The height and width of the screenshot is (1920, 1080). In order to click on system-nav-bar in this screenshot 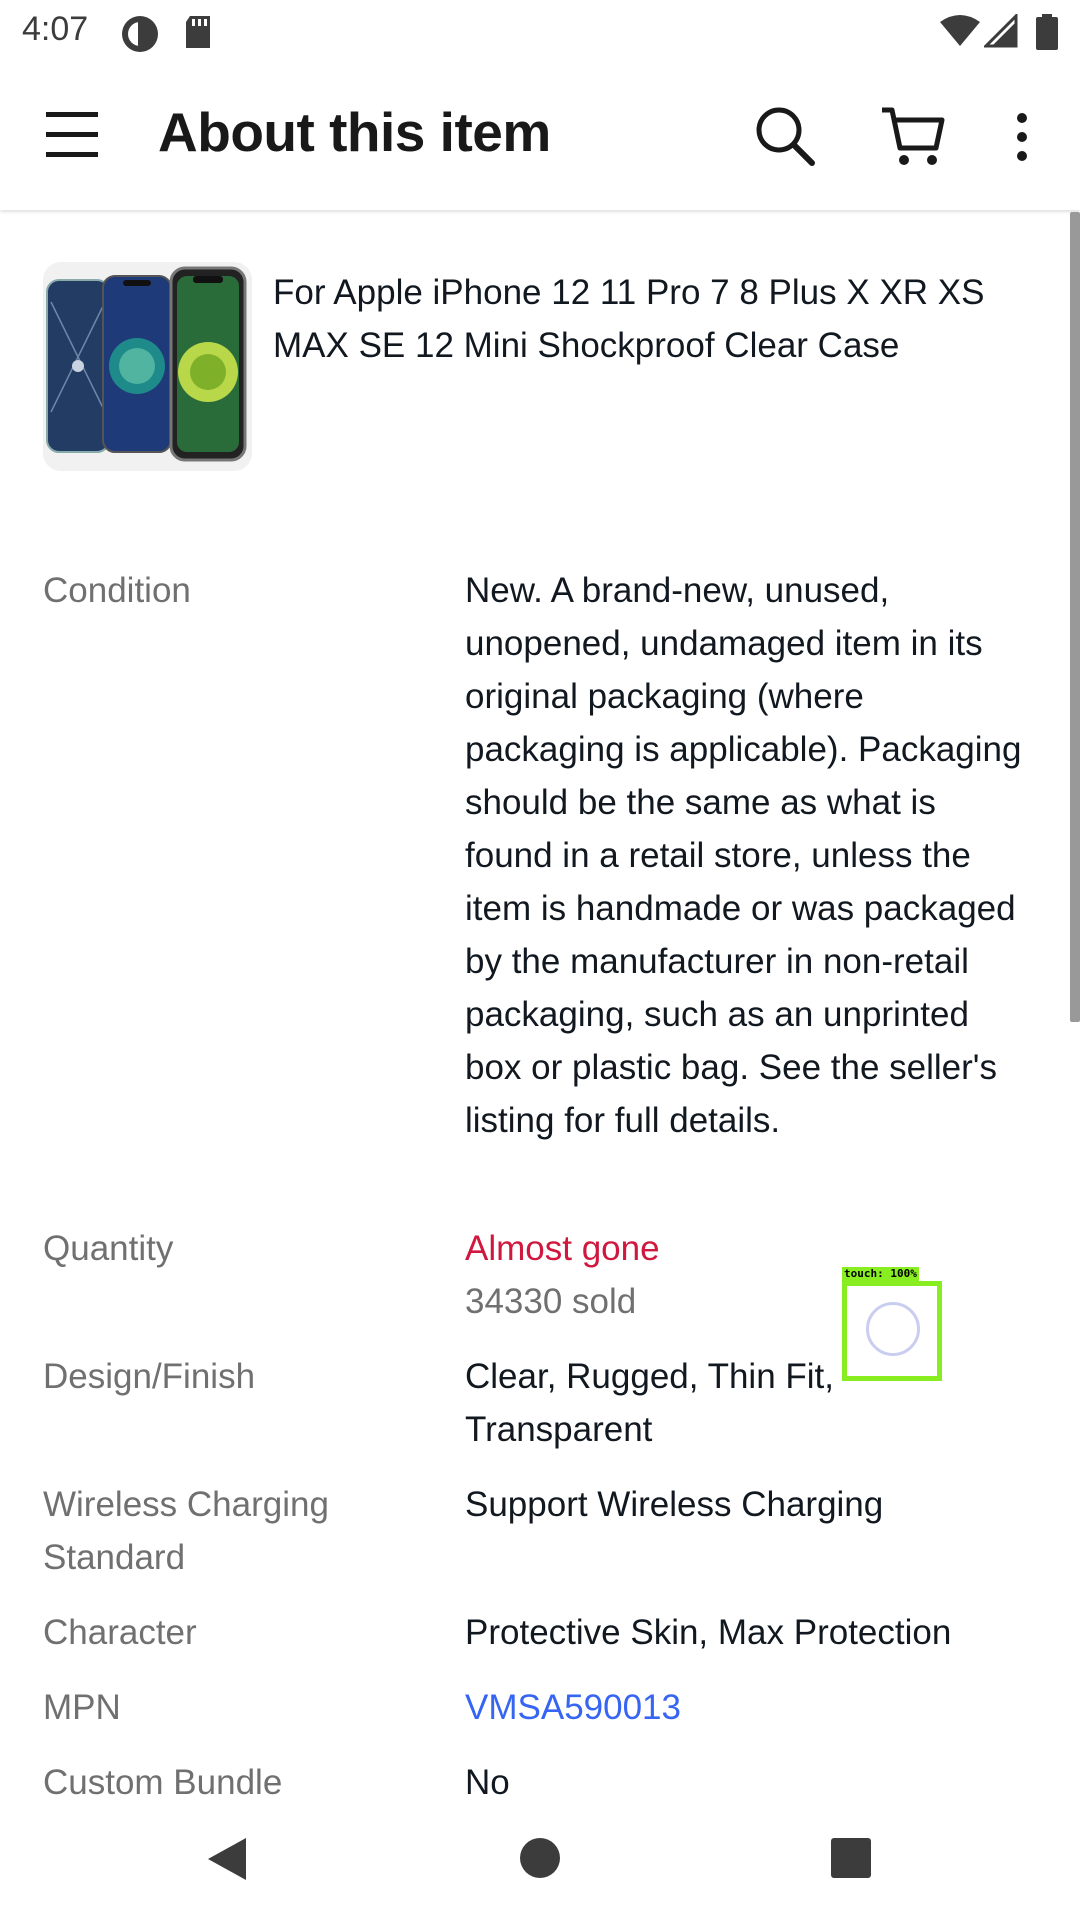, I will do `click(540, 1867)`.